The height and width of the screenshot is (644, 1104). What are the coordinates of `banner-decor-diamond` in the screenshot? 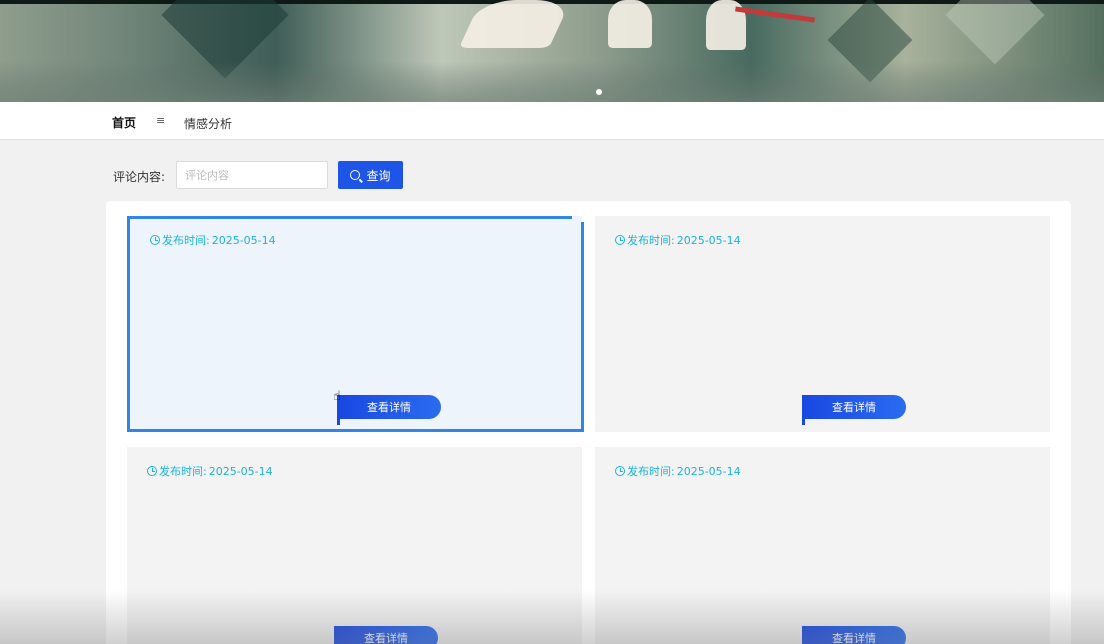 It's located at (995, 32).